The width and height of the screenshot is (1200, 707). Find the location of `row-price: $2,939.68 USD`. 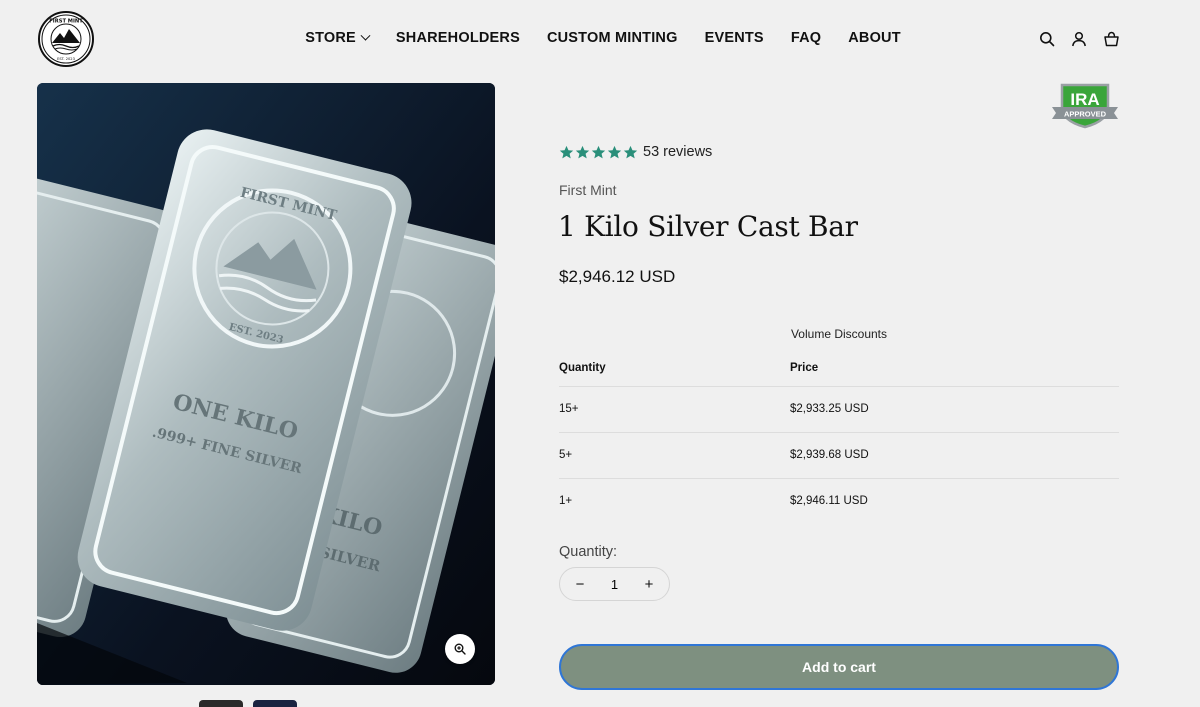

row-price: $2,939.68 USD is located at coordinates (954, 455).